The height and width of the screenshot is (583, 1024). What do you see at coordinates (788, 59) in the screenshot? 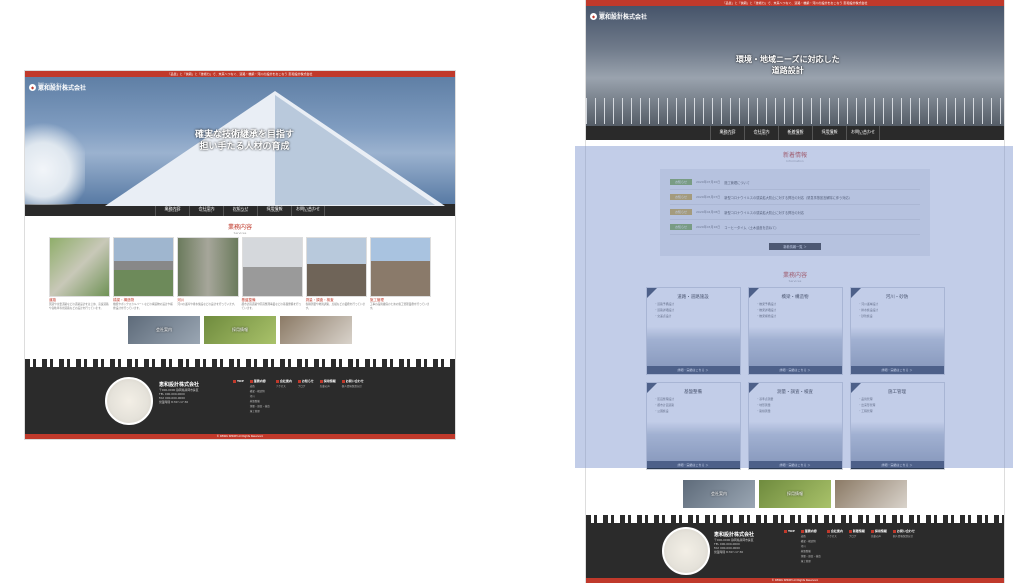
I see `hero-line-1: 環境・地域ニーズに対応した` at bounding box center [788, 59].